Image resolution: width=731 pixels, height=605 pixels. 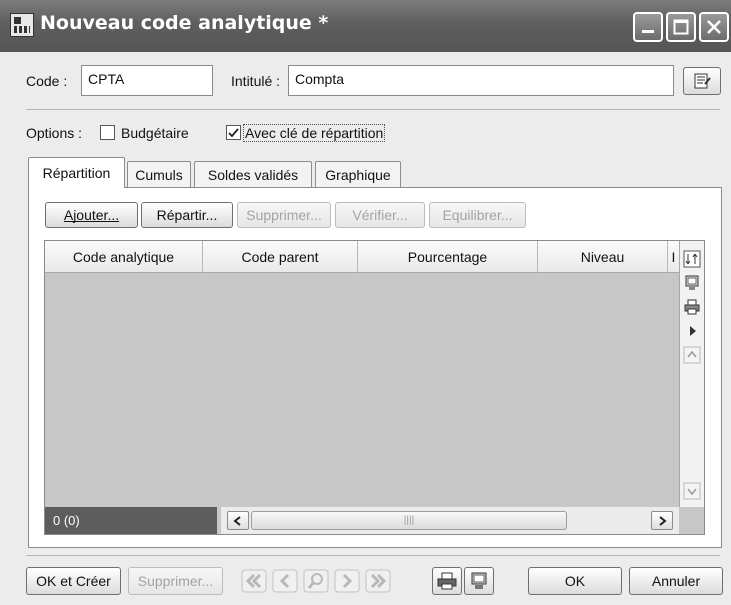 I want to click on footer-separator, so click(x=373, y=555).